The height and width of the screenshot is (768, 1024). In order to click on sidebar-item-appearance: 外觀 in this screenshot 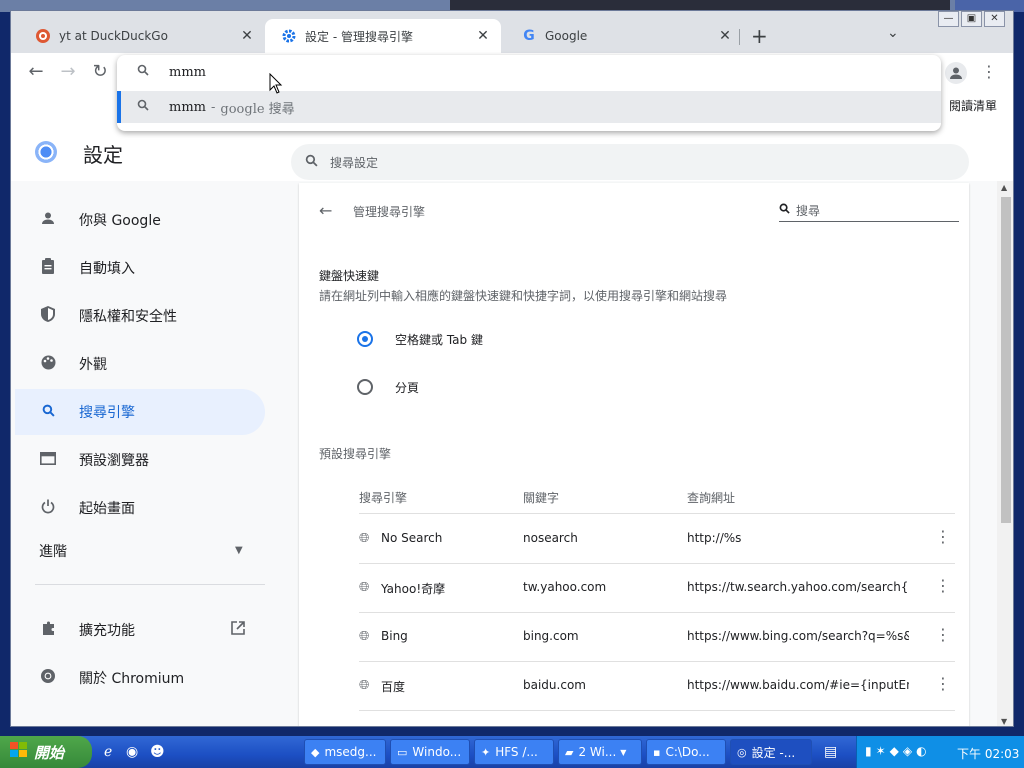, I will do `click(140, 364)`.